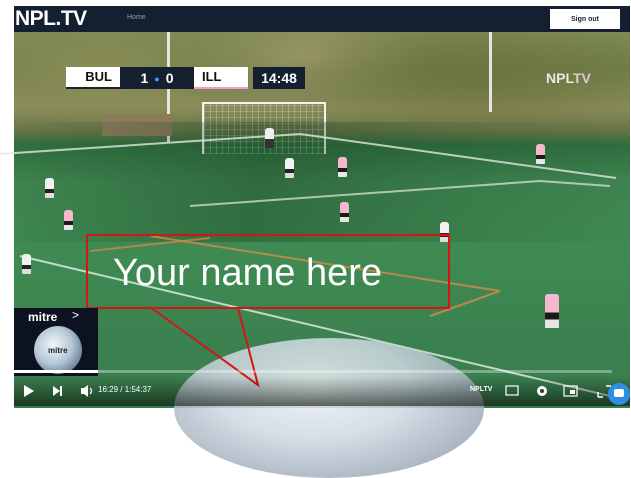 The image size is (631, 478). Describe the element at coordinates (542, 391) in the screenshot. I see `settings-icon` at that location.